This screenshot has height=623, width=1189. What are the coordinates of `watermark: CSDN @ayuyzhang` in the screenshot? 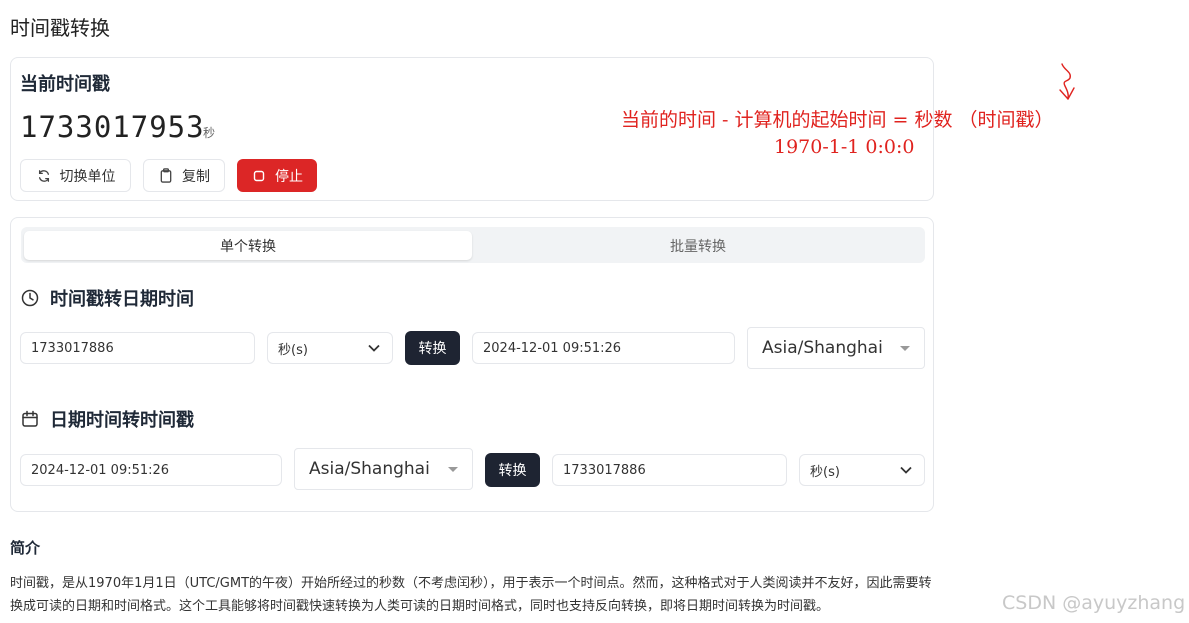 It's located at (1094, 603).